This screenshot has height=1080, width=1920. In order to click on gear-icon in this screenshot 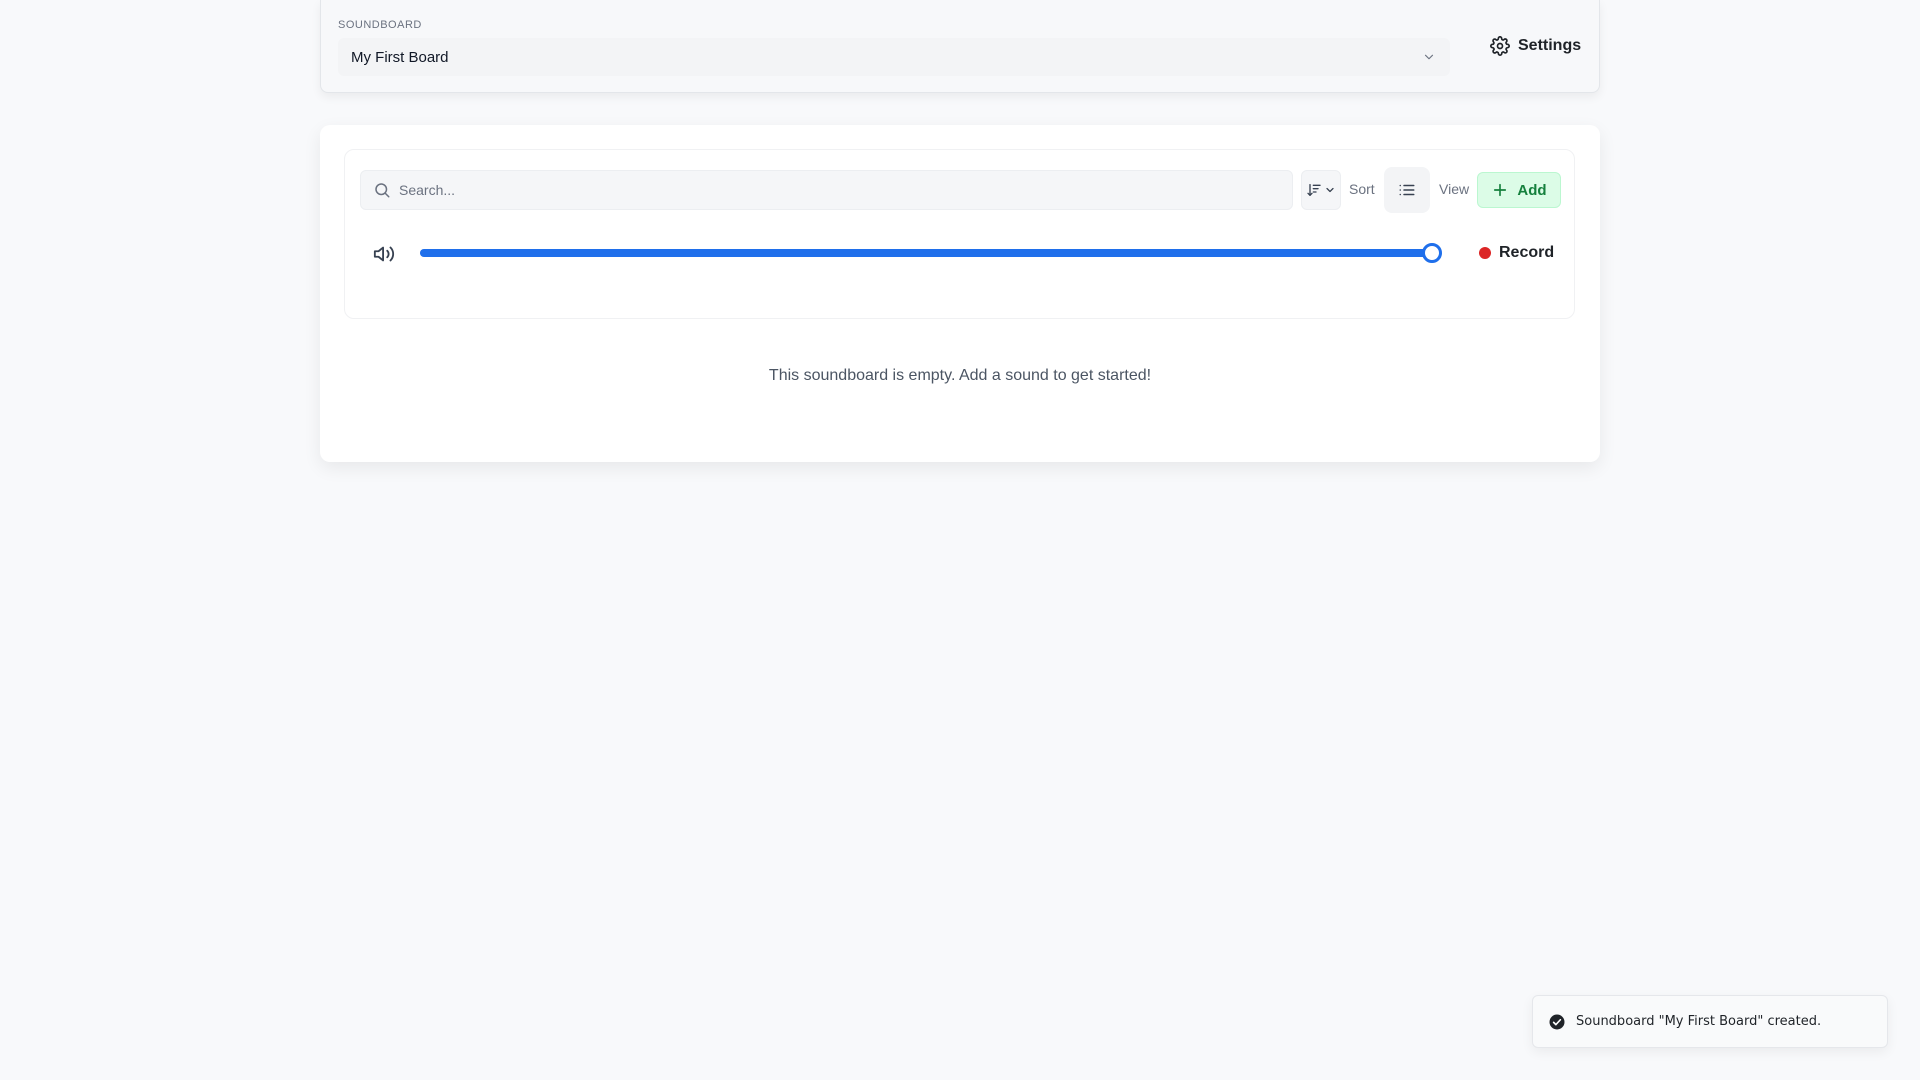, I will do `click(1500, 46)`.